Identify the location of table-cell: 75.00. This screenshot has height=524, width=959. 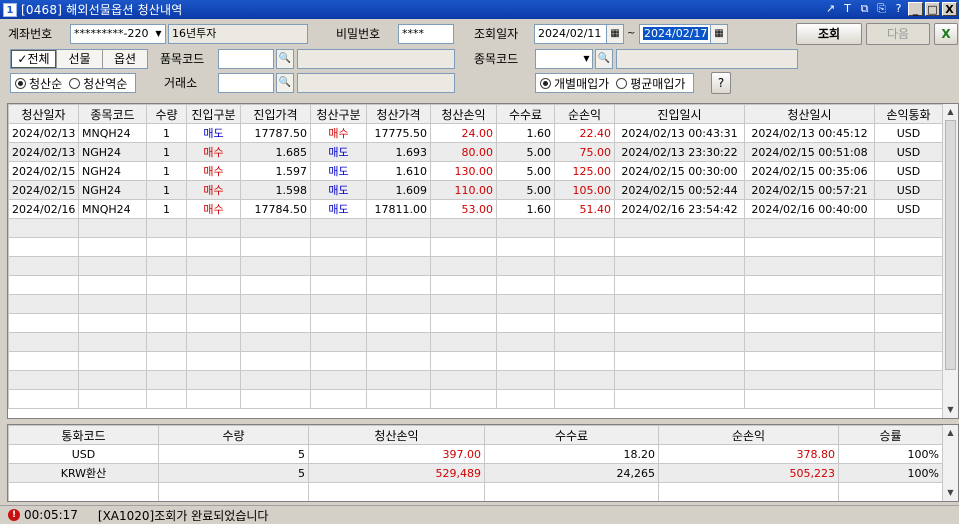
(584, 152).